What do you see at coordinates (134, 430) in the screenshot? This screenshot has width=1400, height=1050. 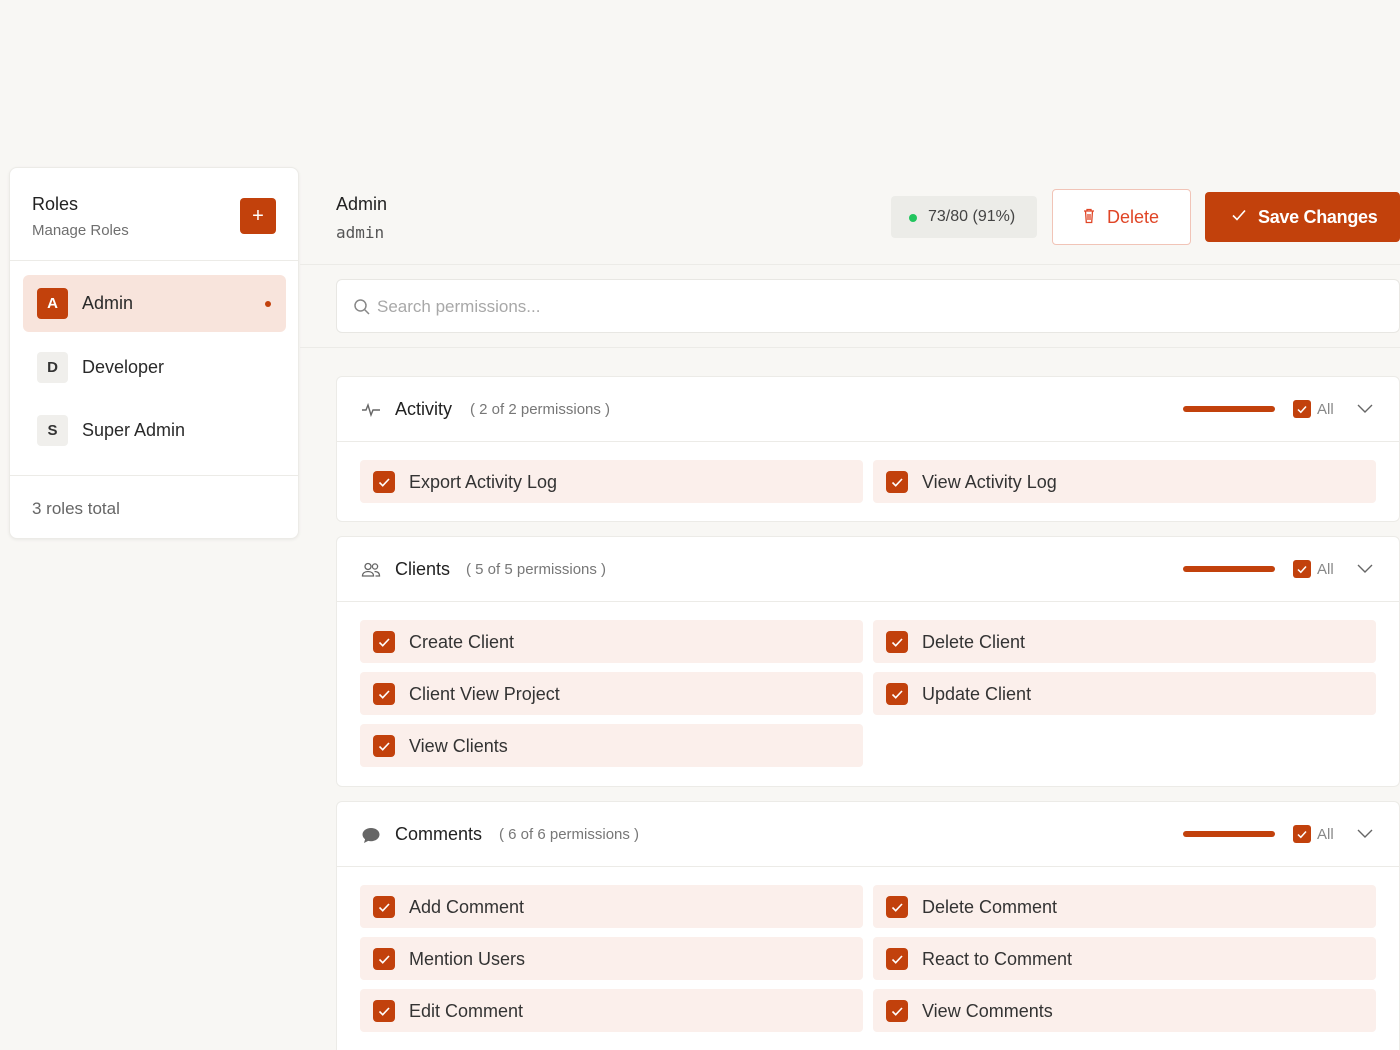 I see `role-name: Super Admin` at bounding box center [134, 430].